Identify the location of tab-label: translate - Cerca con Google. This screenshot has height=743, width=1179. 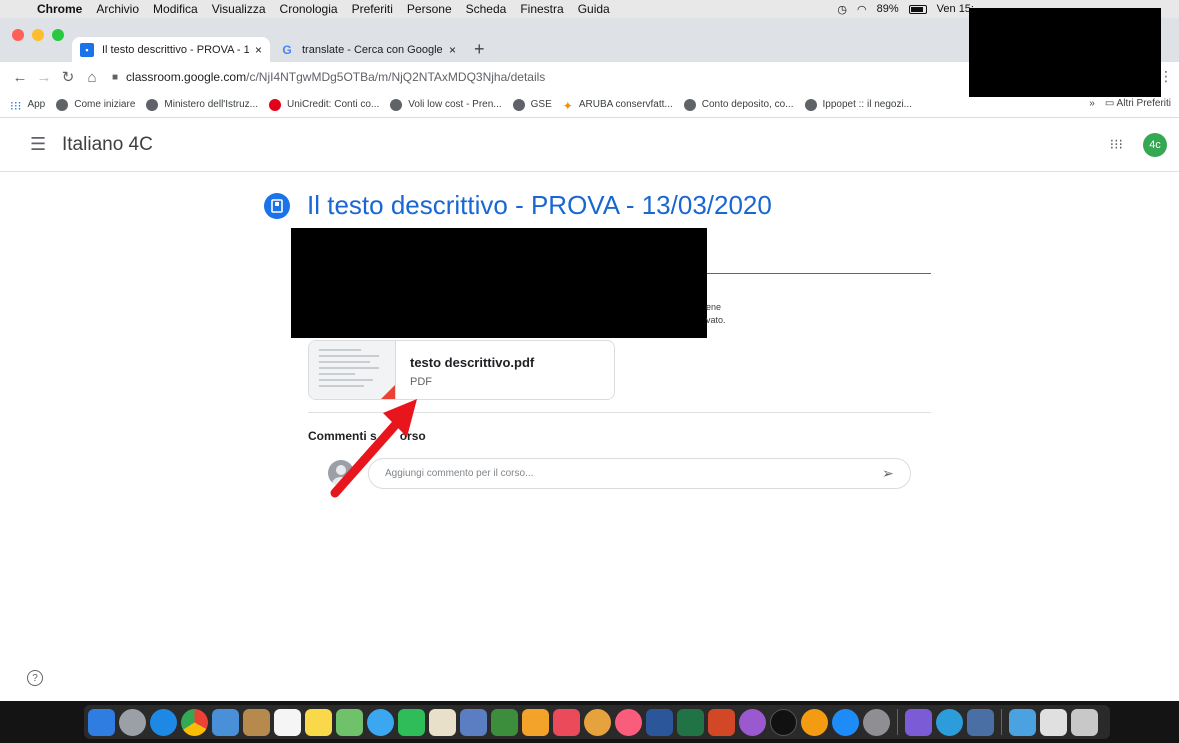
(372, 49).